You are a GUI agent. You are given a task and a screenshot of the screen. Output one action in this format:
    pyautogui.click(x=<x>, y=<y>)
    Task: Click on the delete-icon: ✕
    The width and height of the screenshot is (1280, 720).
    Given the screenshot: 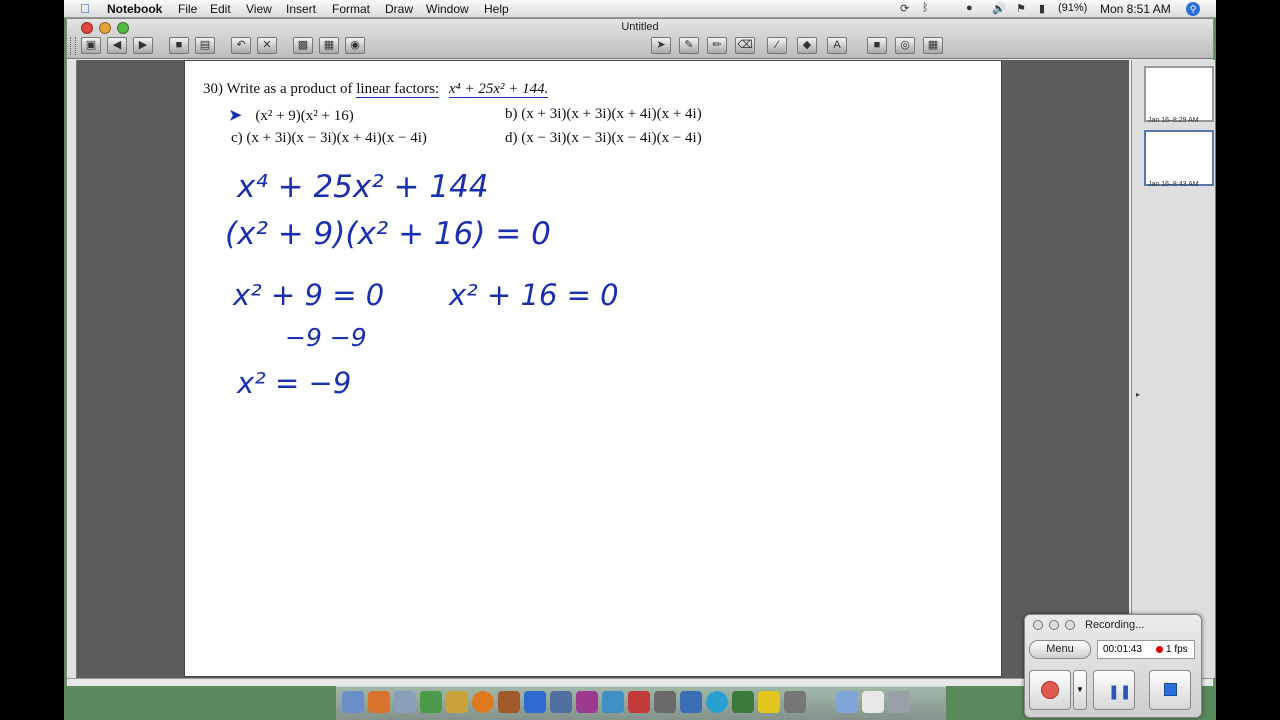 What is the action you would take?
    pyautogui.click(x=267, y=45)
    